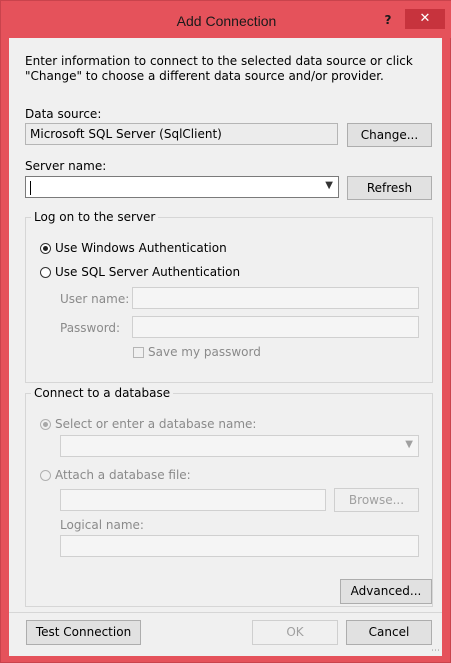 The height and width of the screenshot is (663, 451). I want to click on database-name-combo: ▼, so click(239, 446).